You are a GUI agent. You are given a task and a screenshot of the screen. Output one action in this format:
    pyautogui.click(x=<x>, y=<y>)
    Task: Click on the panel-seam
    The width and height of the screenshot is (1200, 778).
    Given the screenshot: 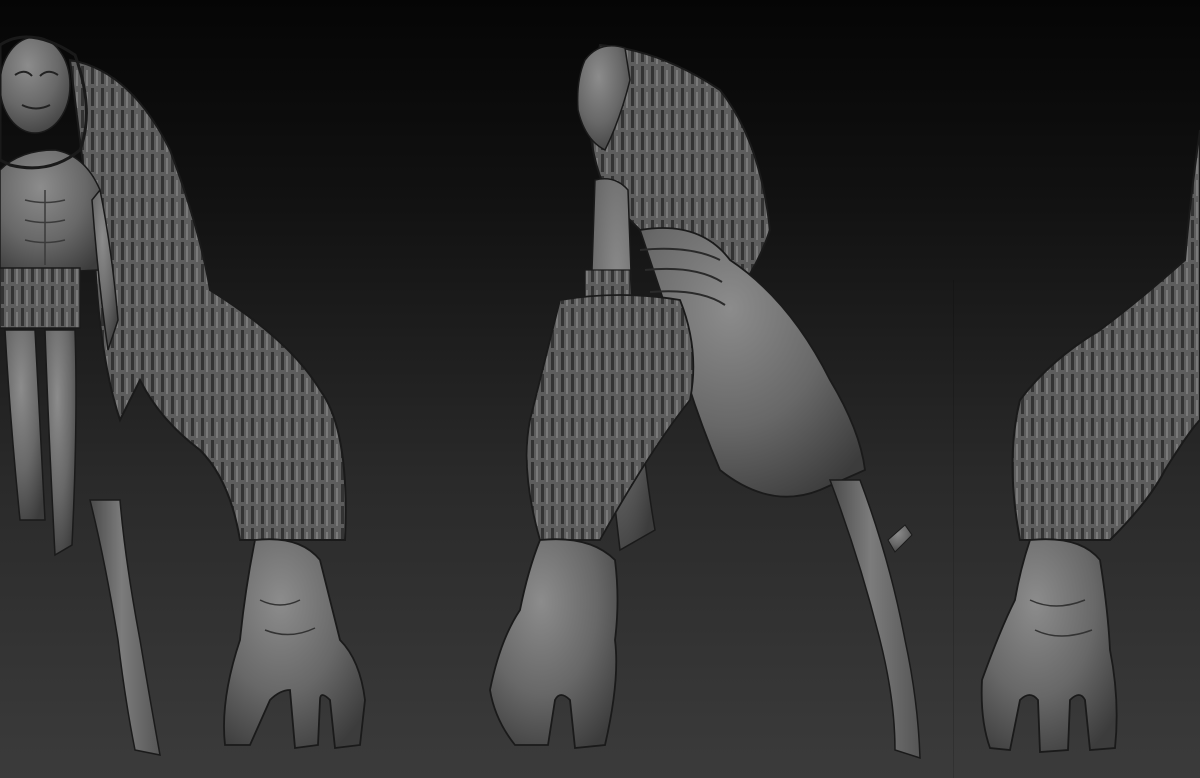 What is the action you would take?
    pyautogui.click(x=953, y=529)
    